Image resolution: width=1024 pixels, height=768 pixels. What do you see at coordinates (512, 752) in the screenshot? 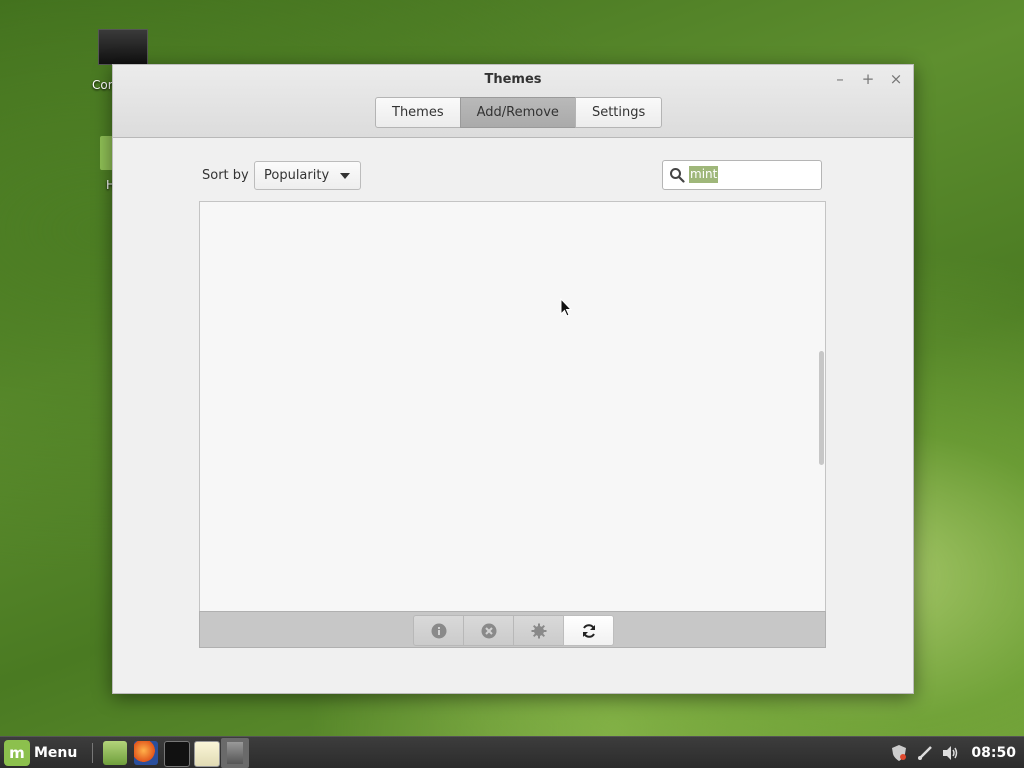
I see `taskbar-panel: m Menu 08:50` at bounding box center [512, 752].